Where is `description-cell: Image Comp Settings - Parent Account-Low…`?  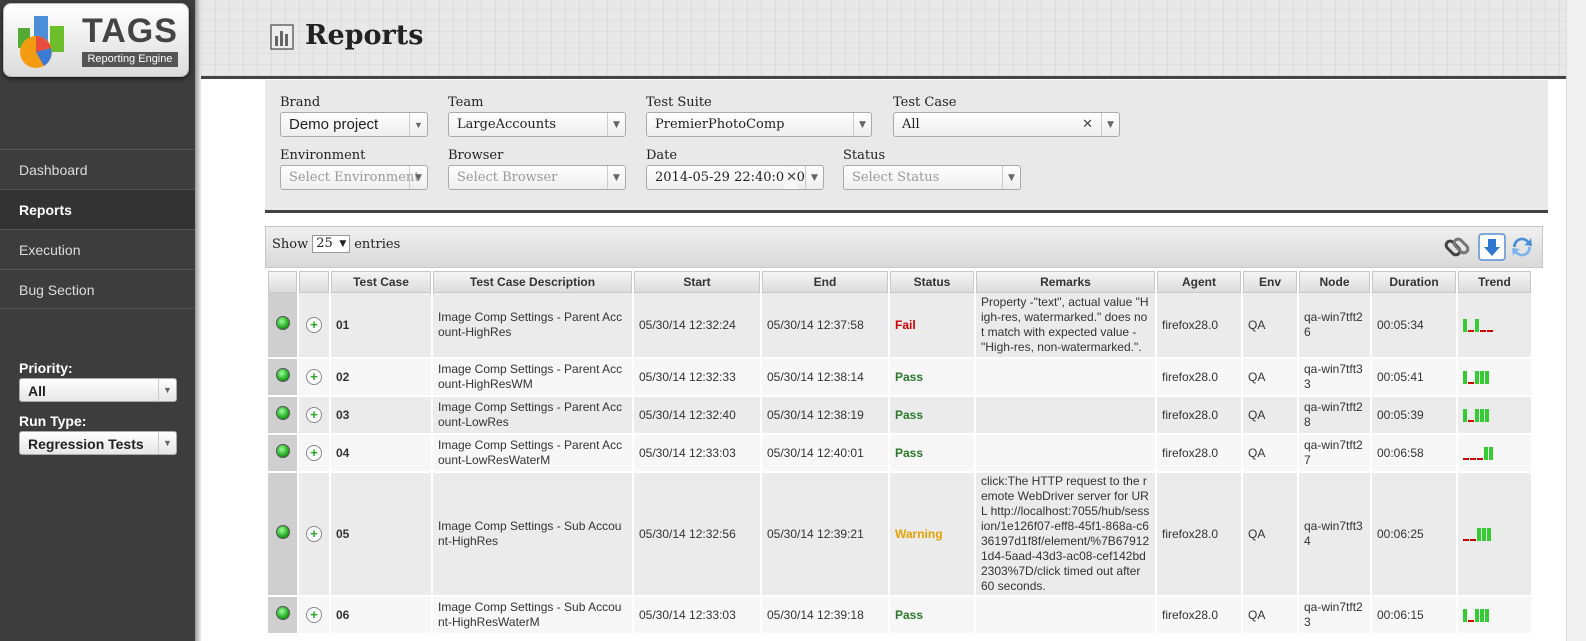 description-cell: Image Comp Settings - Parent Account-Low… is located at coordinates (532, 416).